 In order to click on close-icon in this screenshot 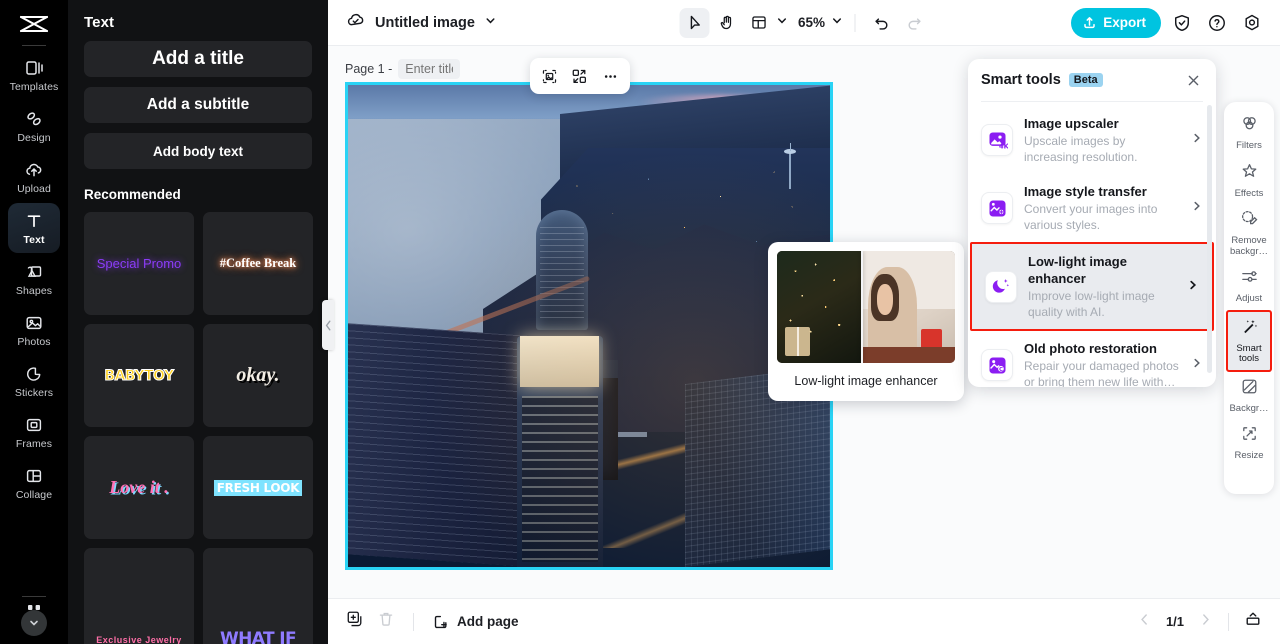, I will do `click(1193, 80)`.